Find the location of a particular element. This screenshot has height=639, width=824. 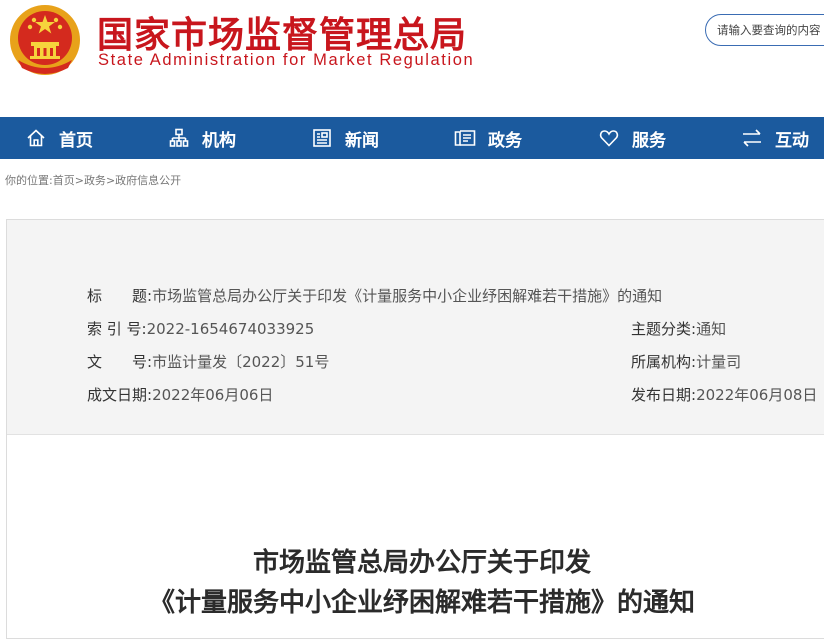

document-title-line1: 市场监管总局办公厅关于印发 is located at coordinates (421, 563).